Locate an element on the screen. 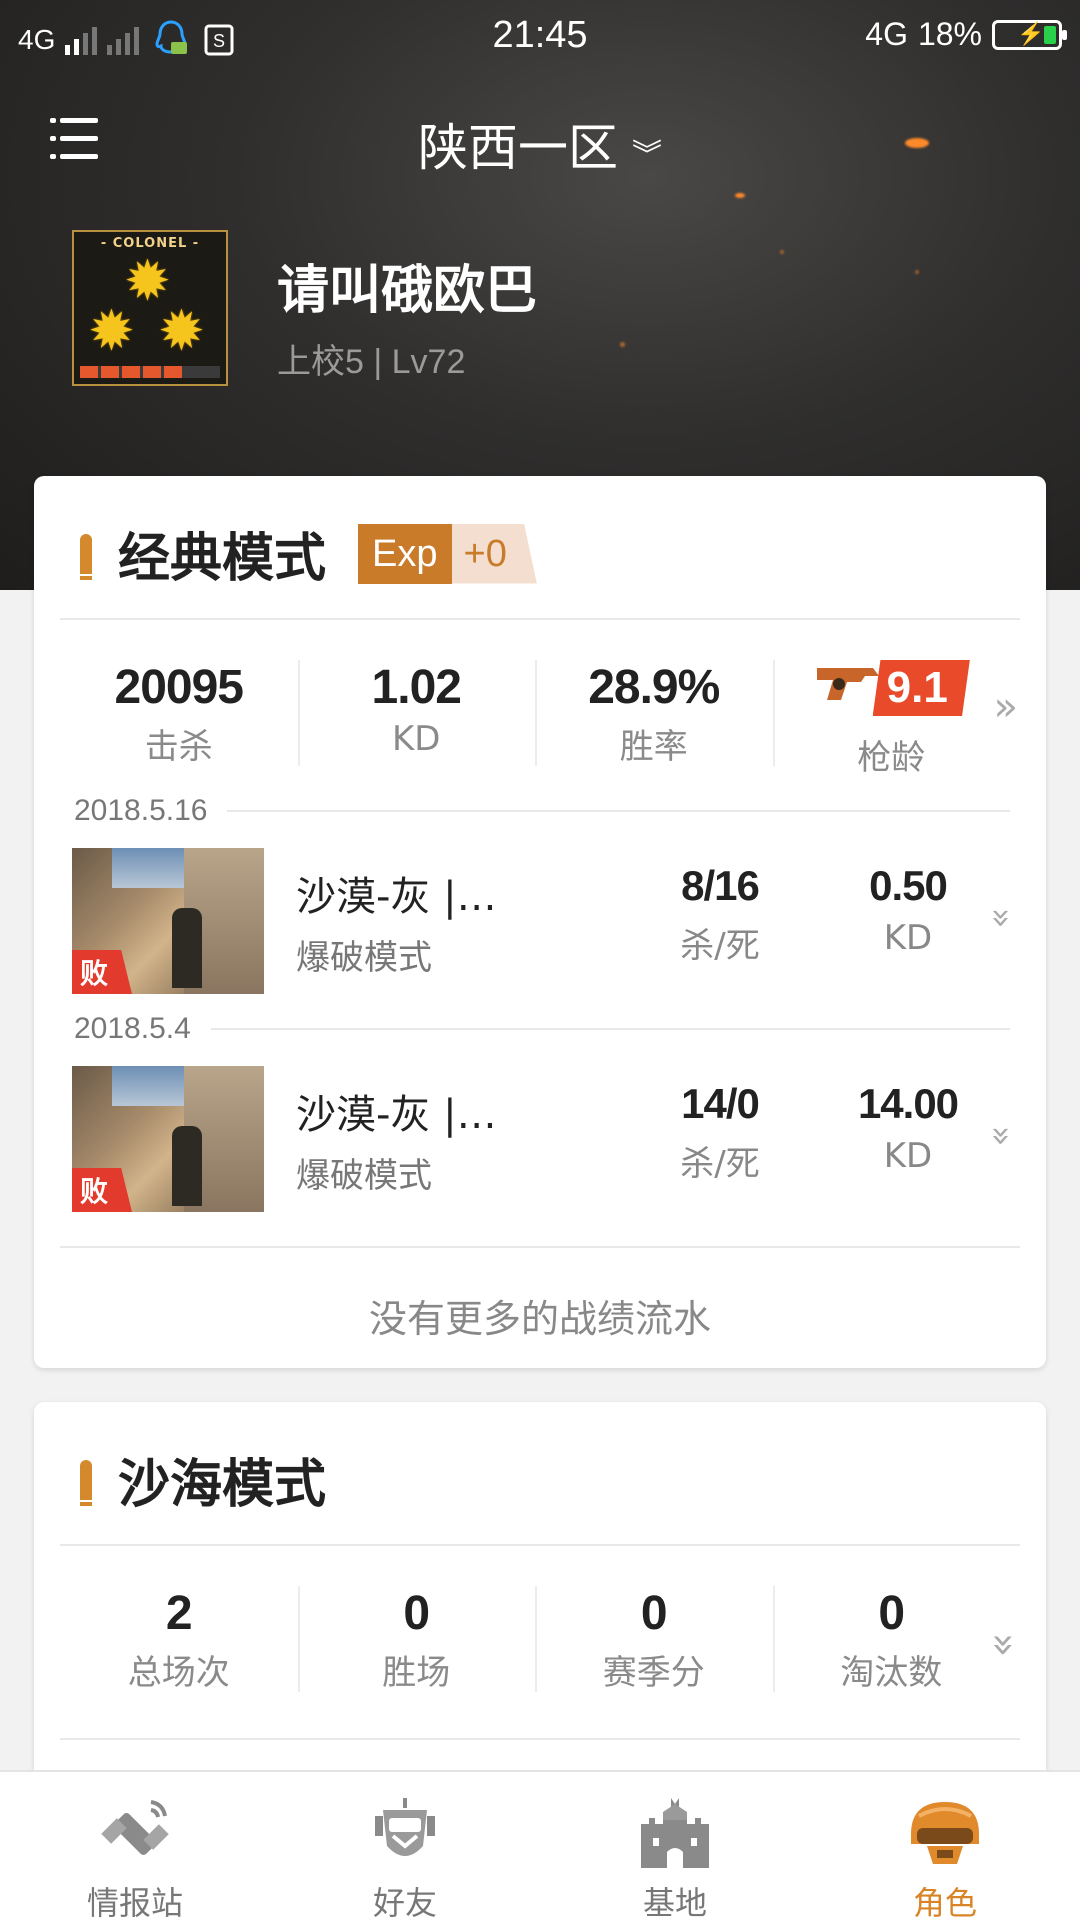  bottom-nav: 情报站 好友 基地 角色 is located at coordinates (540, 1845).